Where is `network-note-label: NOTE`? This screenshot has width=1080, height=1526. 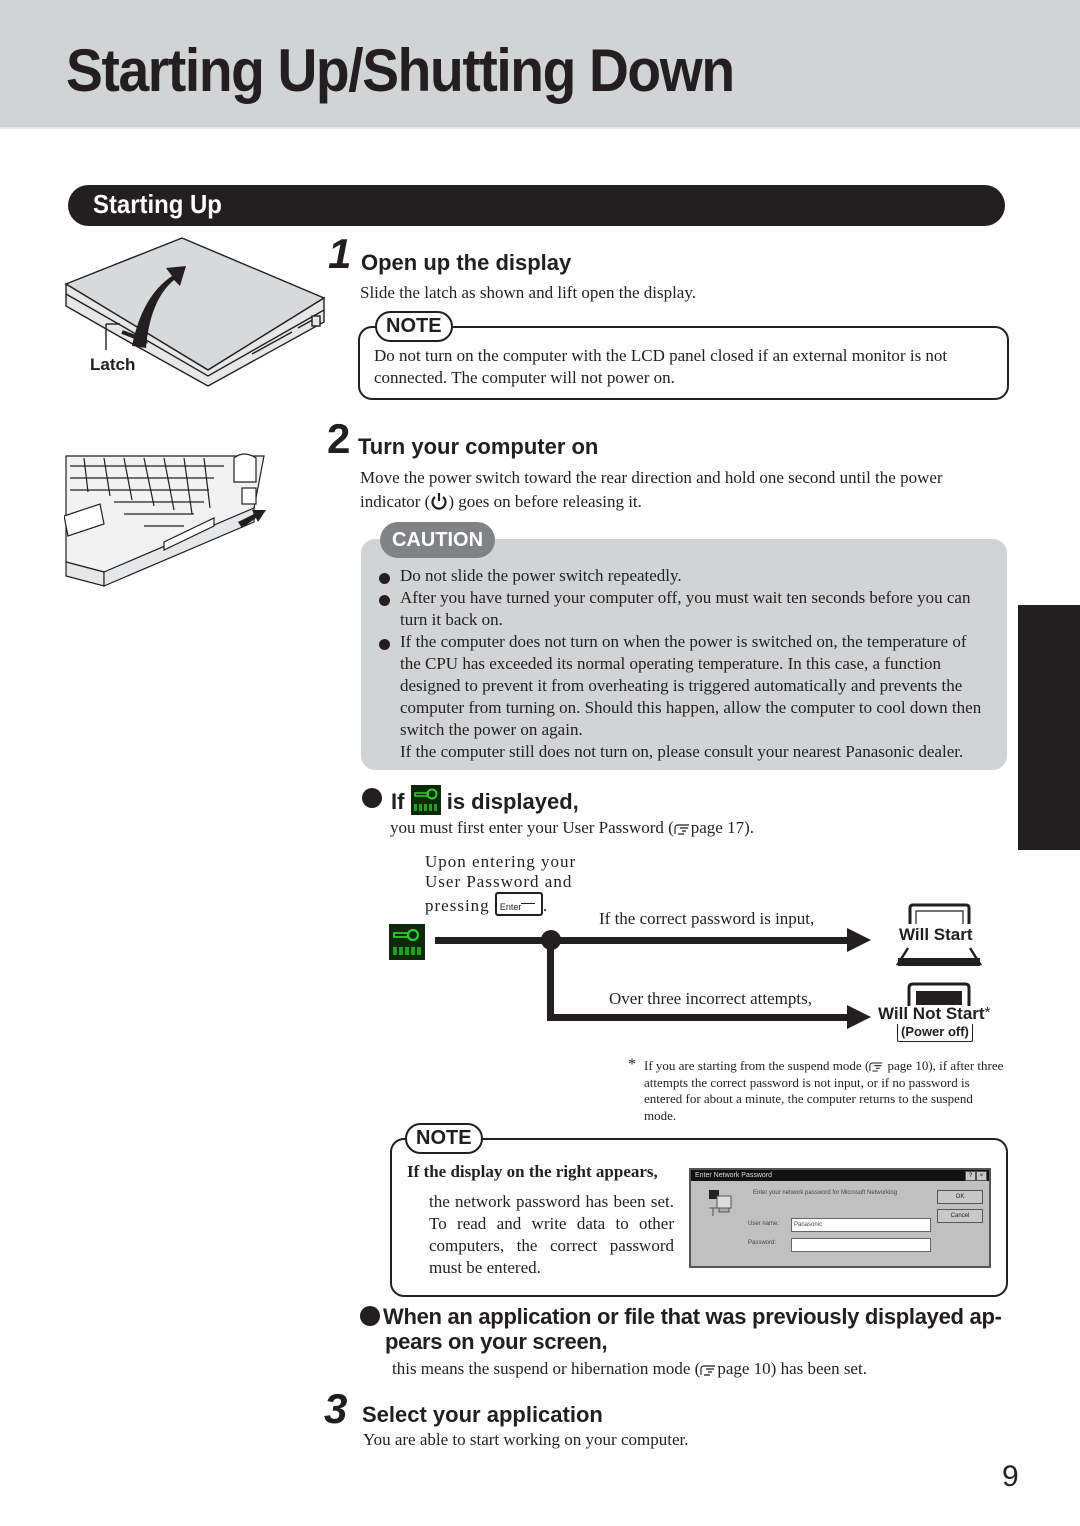 network-note-label: NOTE is located at coordinates (444, 1138).